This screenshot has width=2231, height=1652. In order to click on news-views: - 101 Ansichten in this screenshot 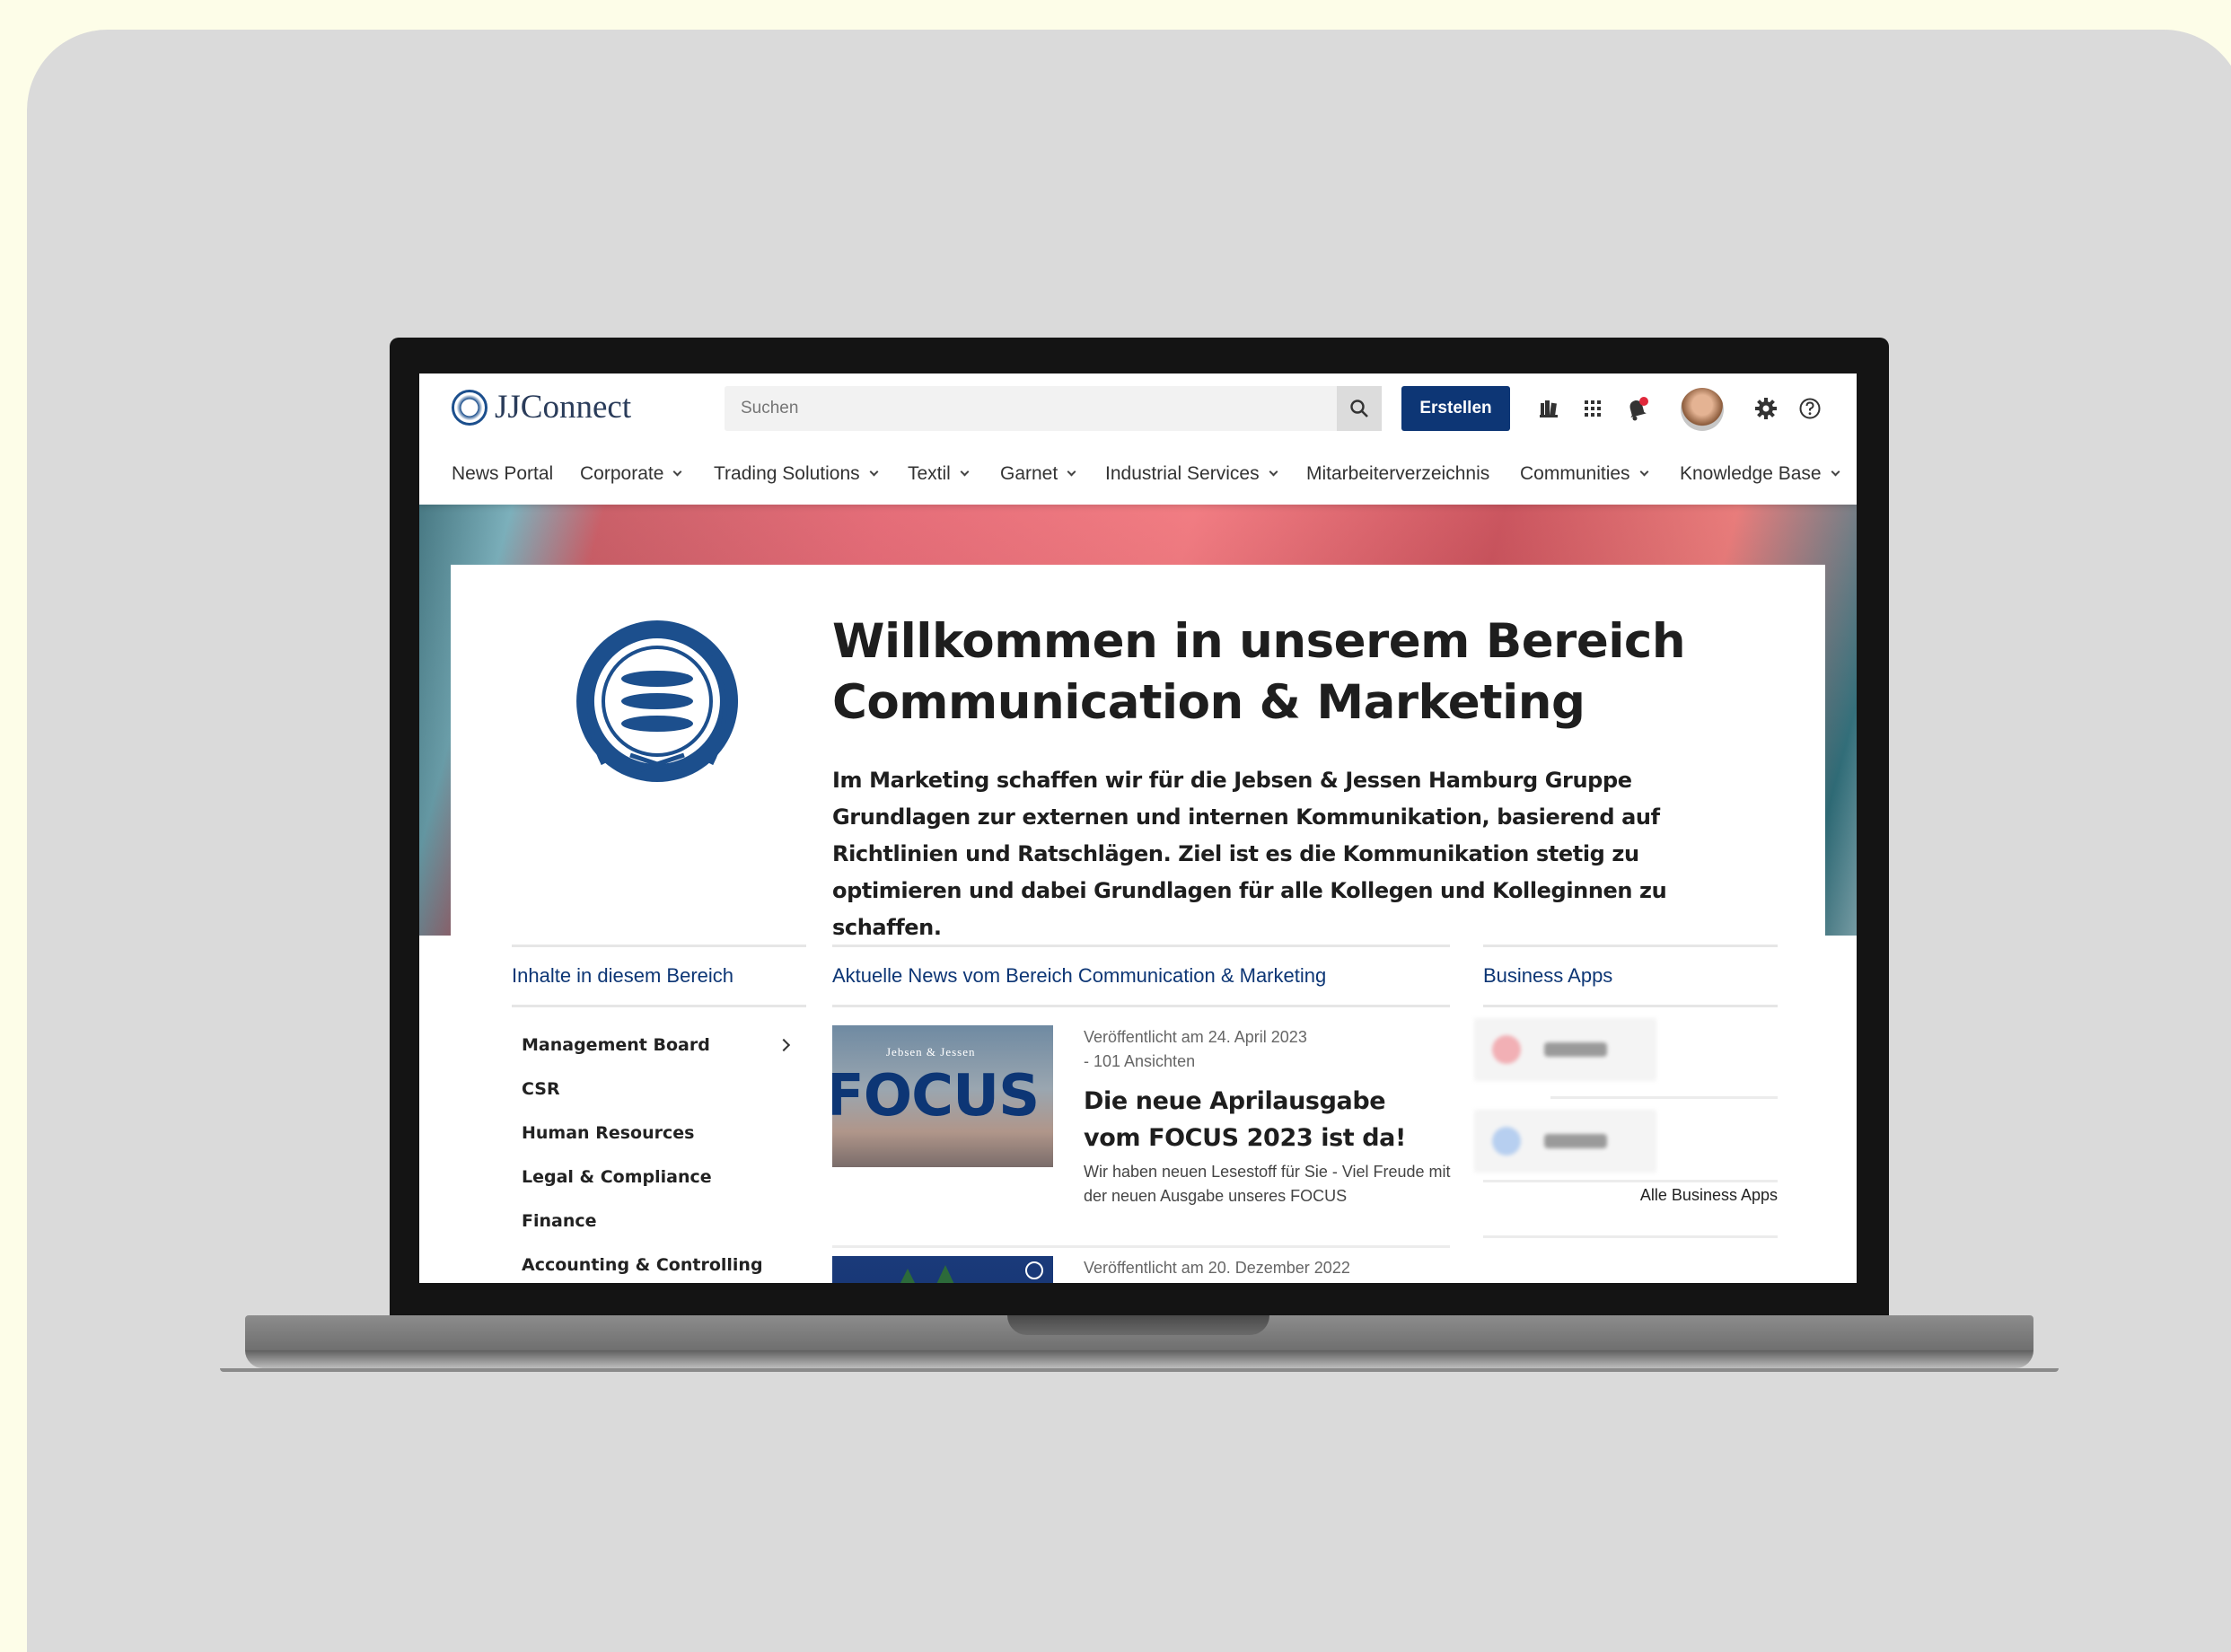, I will do `click(1140, 1061)`.